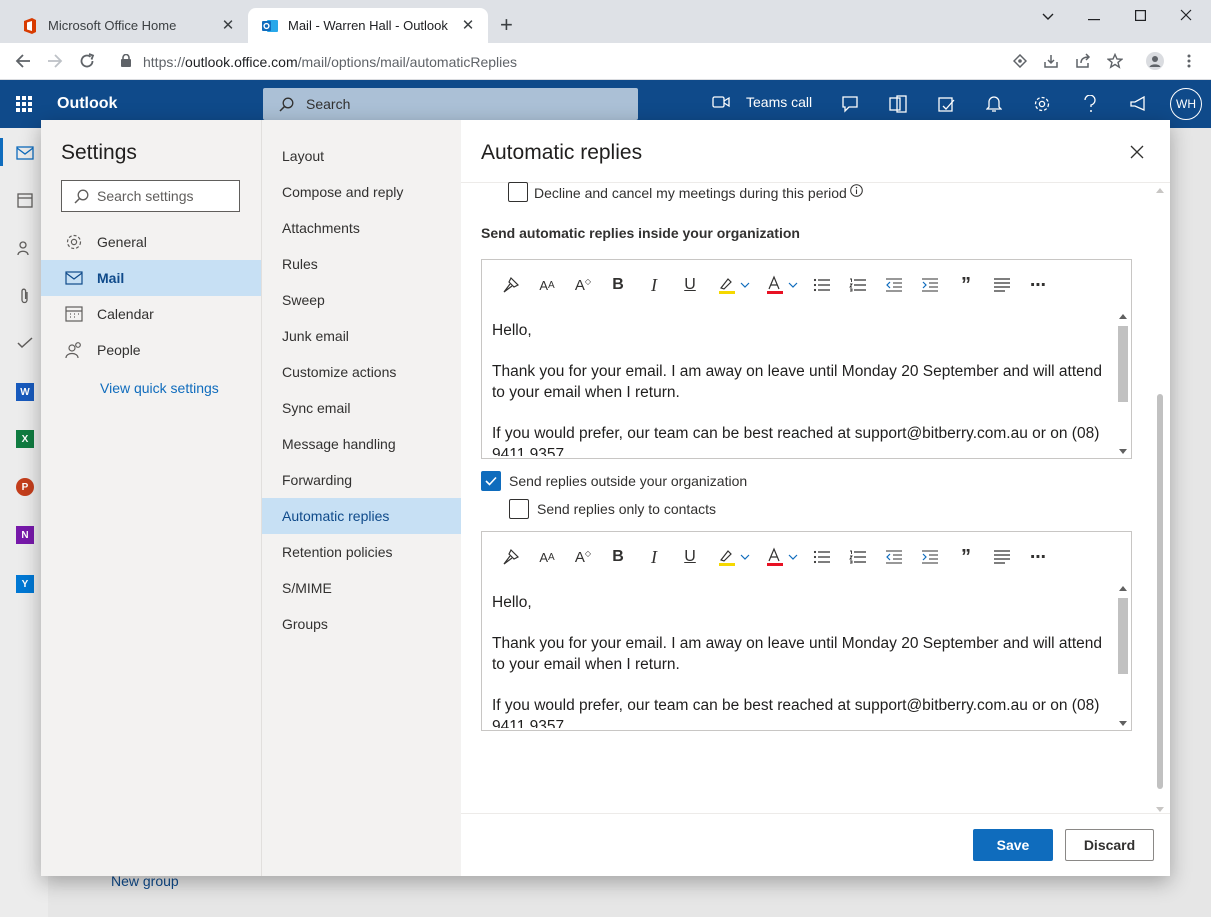 The image size is (1211, 917). What do you see at coordinates (583, 557) in the screenshot?
I see `font-size-icon: A ◇` at bounding box center [583, 557].